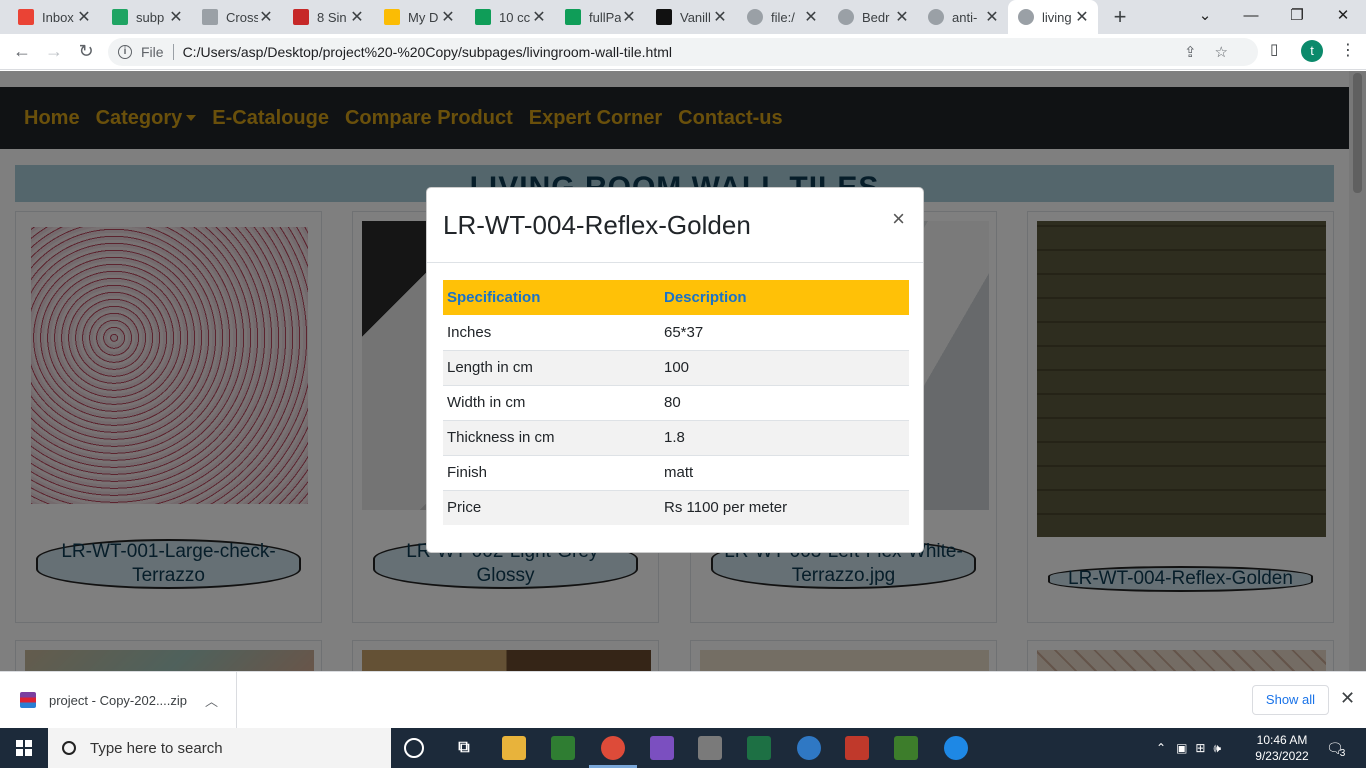 This screenshot has width=1366, height=768. I want to click on cortana-icon, so click(414, 748).